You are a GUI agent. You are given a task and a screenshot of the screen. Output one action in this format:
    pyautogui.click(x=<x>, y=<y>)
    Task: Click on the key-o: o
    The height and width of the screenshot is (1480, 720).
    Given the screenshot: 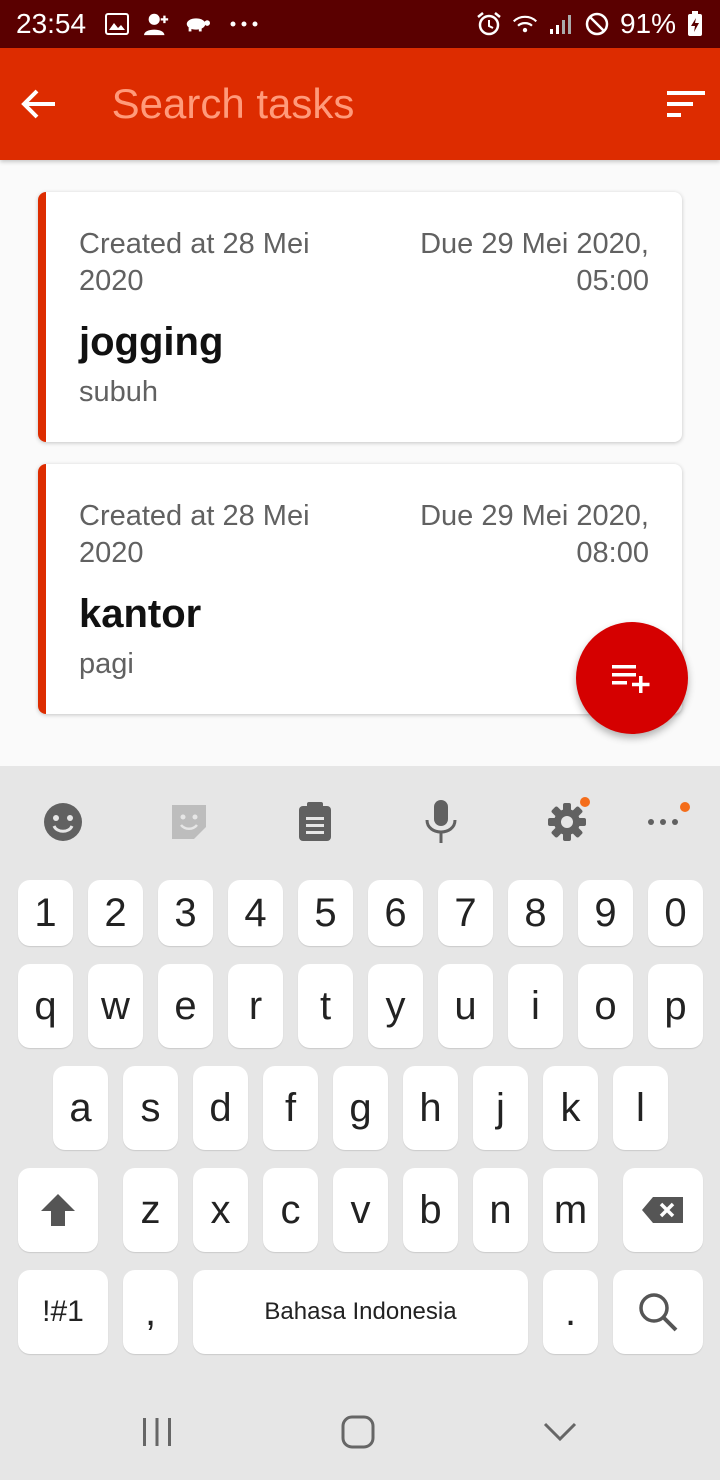 What is the action you would take?
    pyautogui.click(x=605, y=1006)
    